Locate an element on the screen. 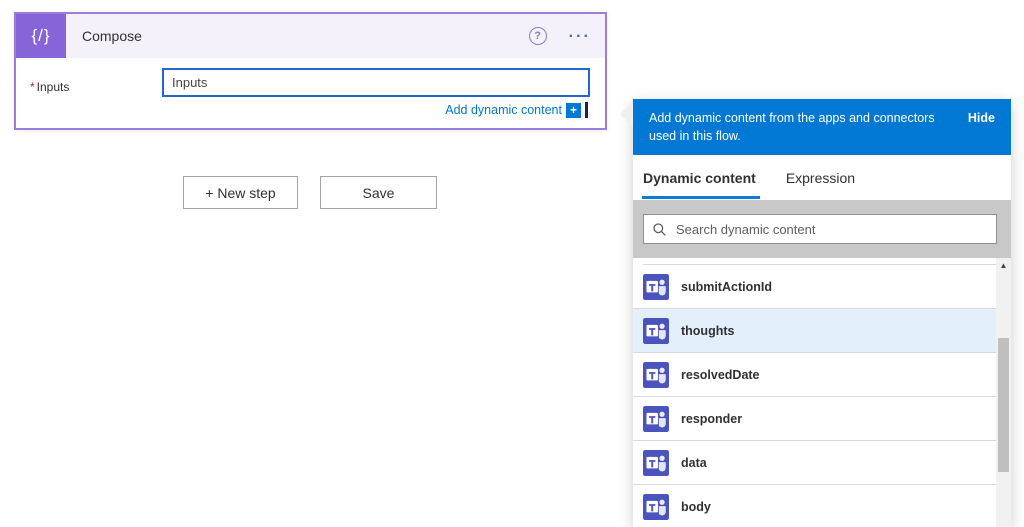 The image size is (1024, 527). tab-expression: Expression is located at coordinates (820, 177).